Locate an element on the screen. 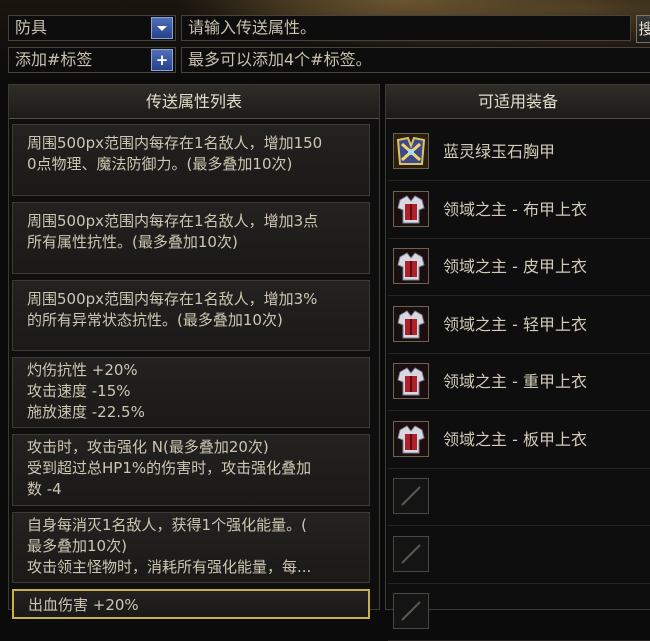 This screenshot has width=650, height=641. dropdown-arrow-button is located at coordinates (162, 28).